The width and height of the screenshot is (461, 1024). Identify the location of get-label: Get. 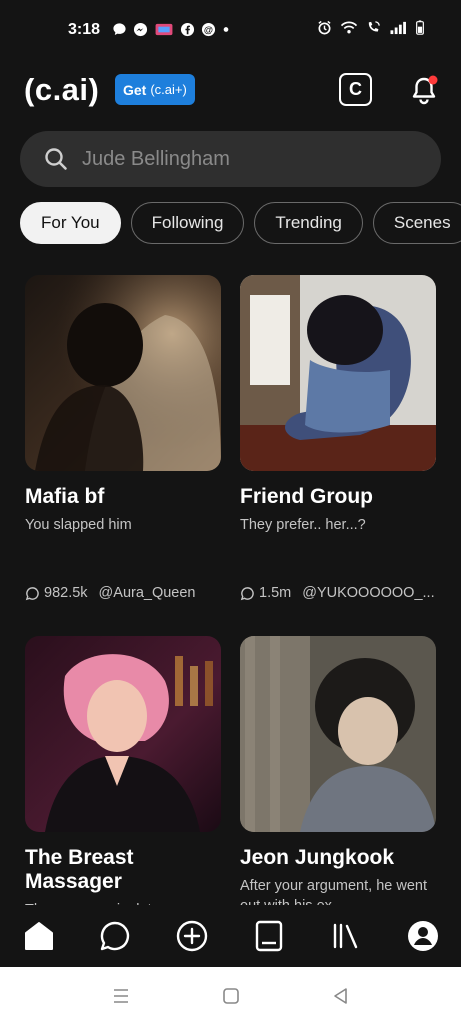
(135, 89).